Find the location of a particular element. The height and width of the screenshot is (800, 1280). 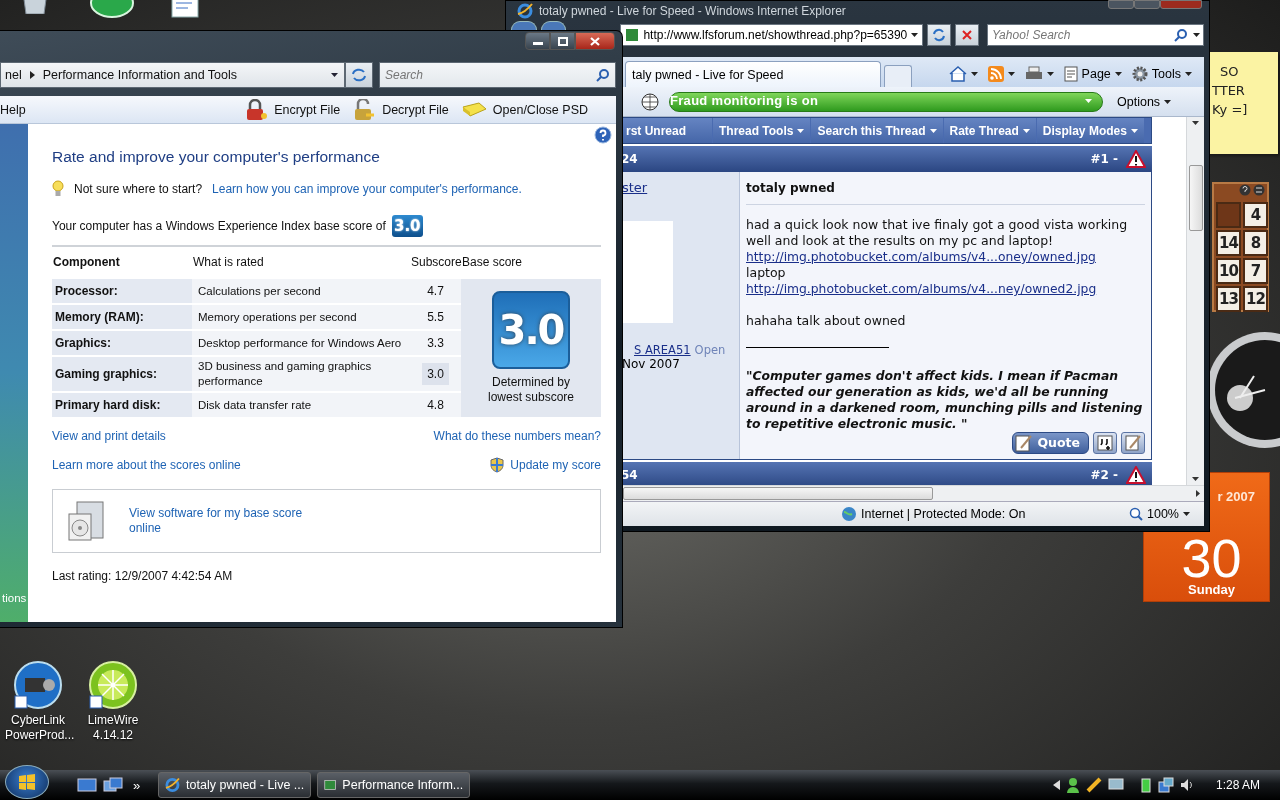

component-cell: Processor: is located at coordinates (122, 291).